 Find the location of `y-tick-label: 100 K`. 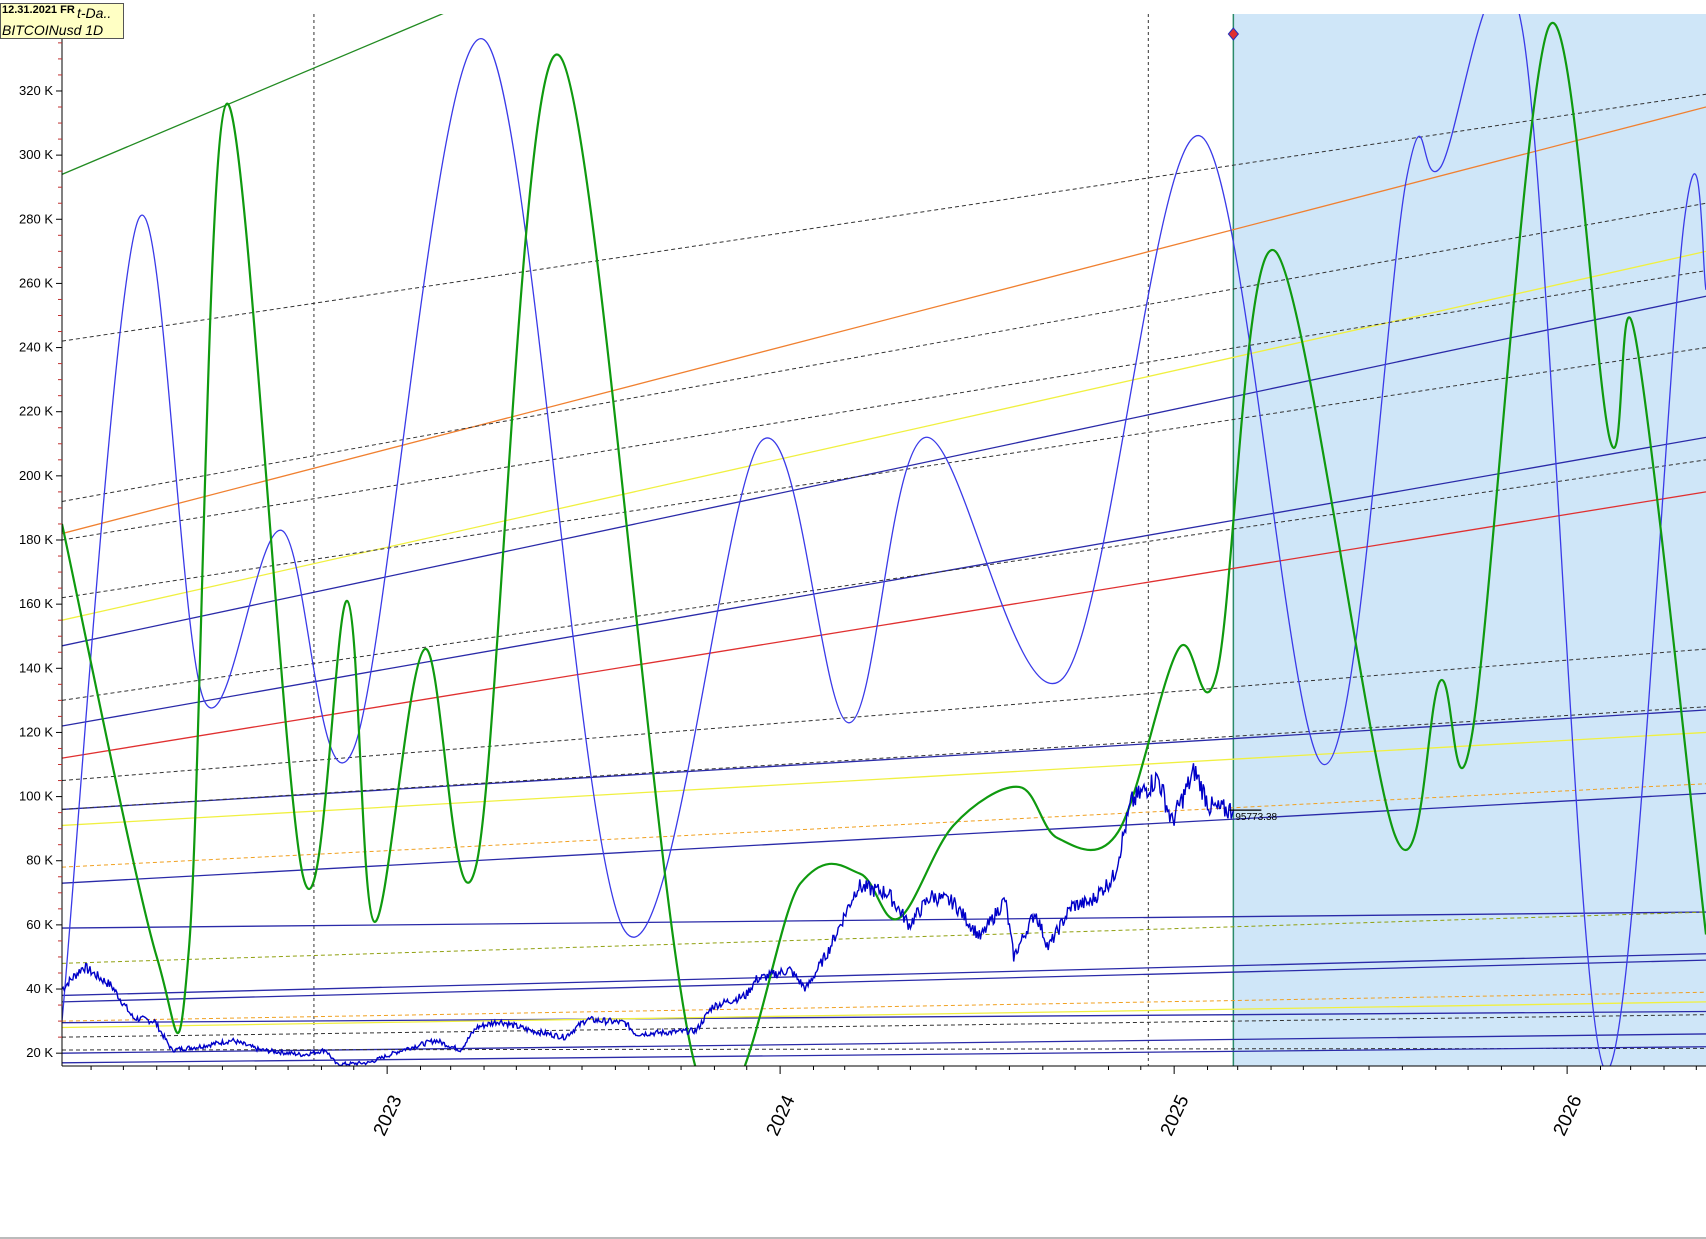

y-tick-label: 100 K is located at coordinates (36, 796).